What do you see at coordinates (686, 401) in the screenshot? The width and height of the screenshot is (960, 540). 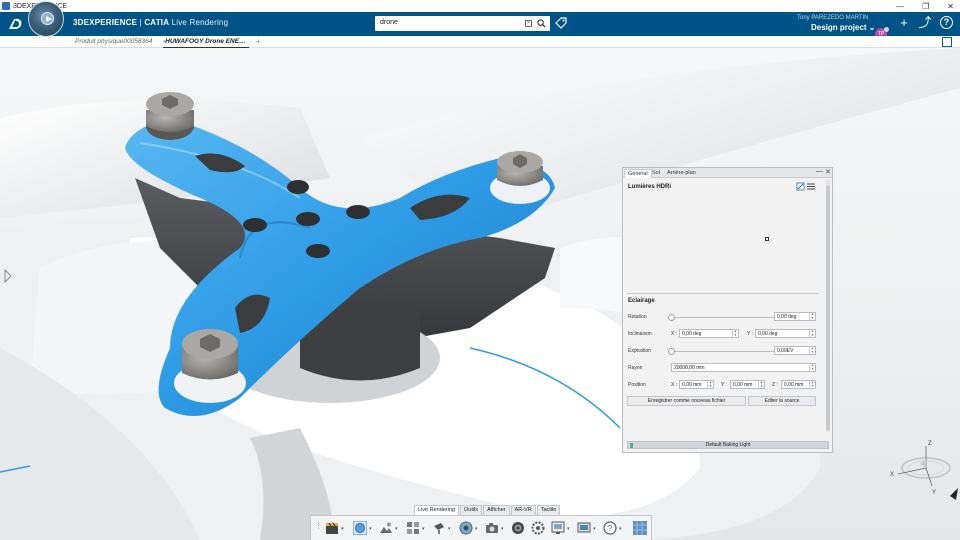 I see `save-new-file-button: Enregistrer comme nouveau fichier` at bounding box center [686, 401].